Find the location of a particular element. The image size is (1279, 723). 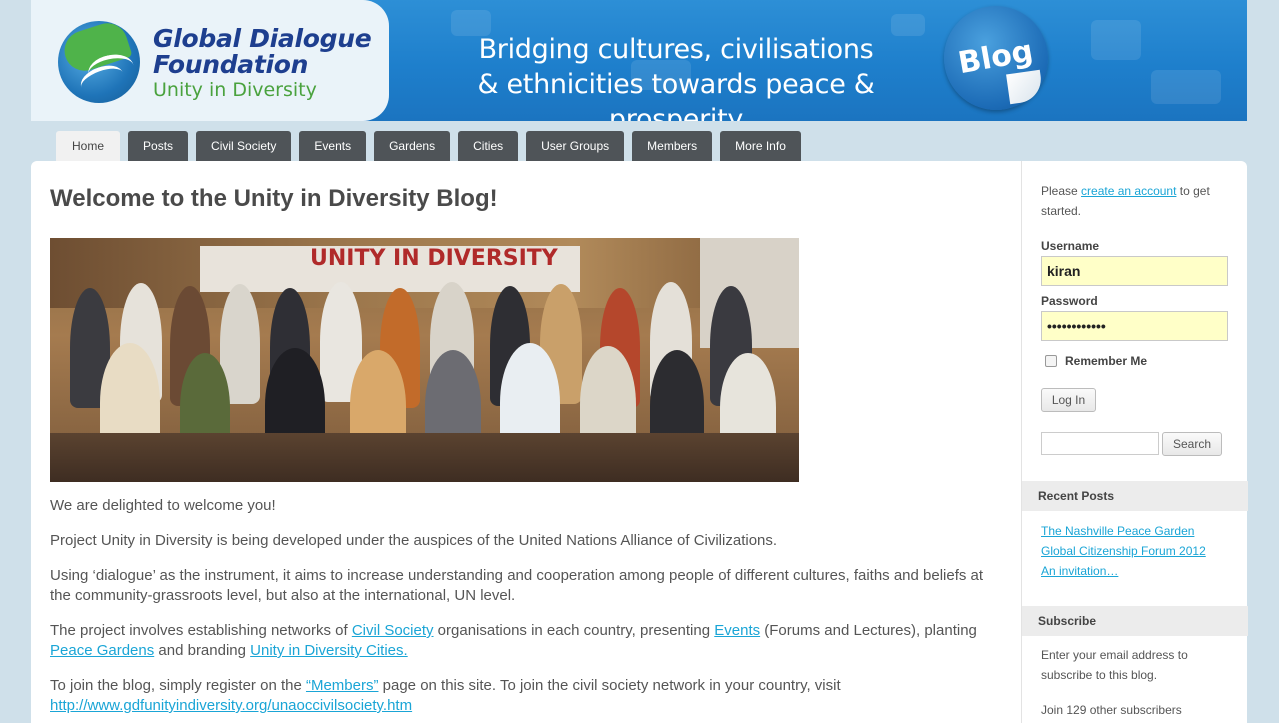

page-title: Welcome to the Unity in Diversity Blog! is located at coordinates (274, 198).